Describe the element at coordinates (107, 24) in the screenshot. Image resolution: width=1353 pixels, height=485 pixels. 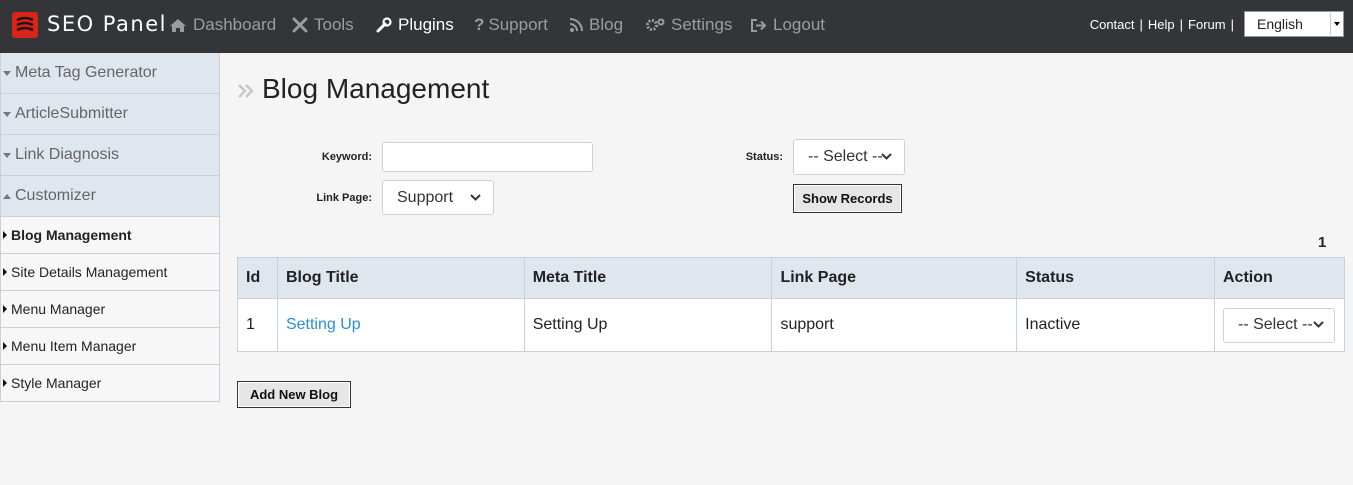
I see `brand-name: SEO Panel` at that location.